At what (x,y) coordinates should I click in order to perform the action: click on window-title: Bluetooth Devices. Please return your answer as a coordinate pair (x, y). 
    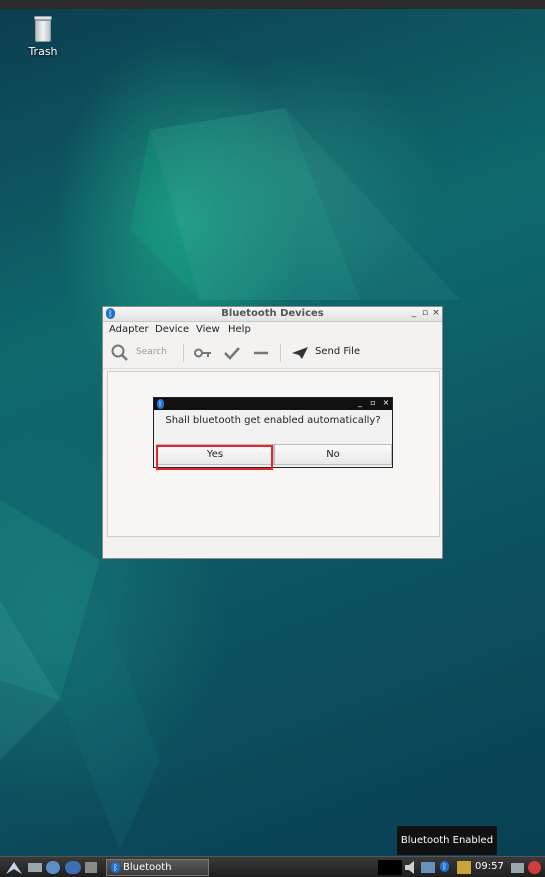
    Looking at the image, I should click on (272, 313).